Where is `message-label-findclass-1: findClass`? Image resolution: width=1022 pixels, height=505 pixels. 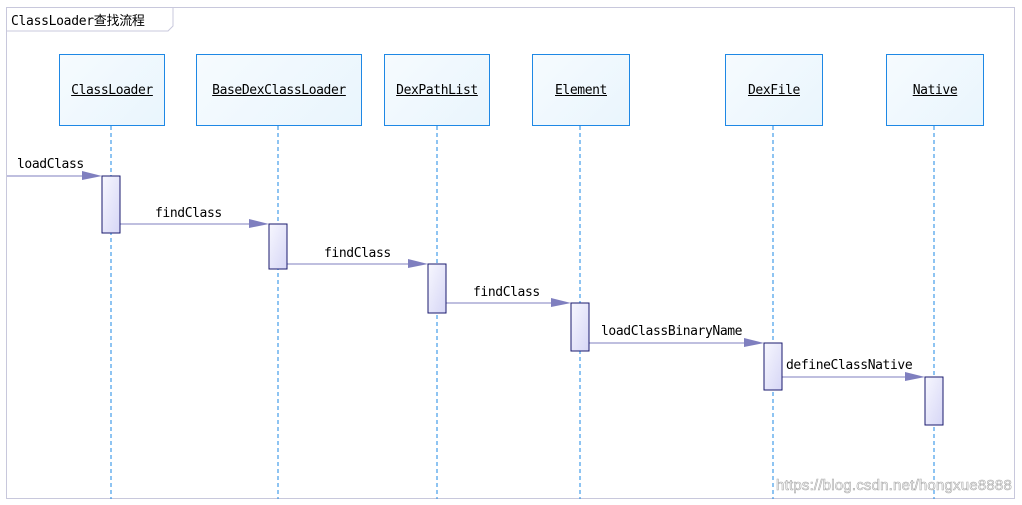
message-label-findclass-1: findClass is located at coordinates (188, 213).